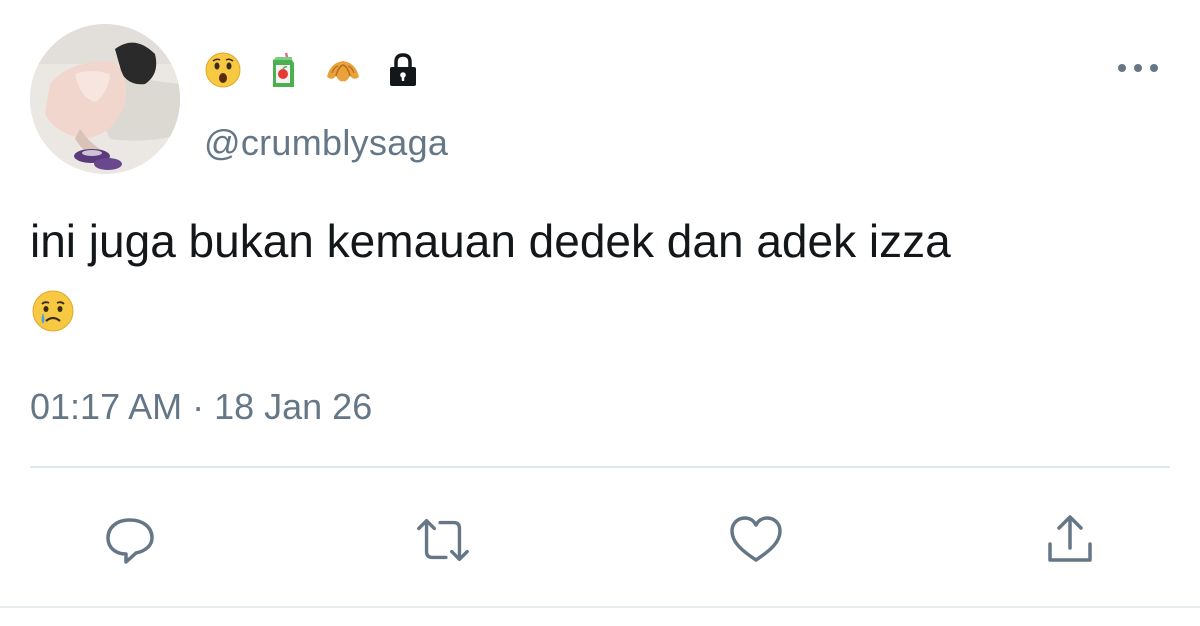 This screenshot has width=1200, height=626. I want to click on juice-box-emoji, so click(283, 70).